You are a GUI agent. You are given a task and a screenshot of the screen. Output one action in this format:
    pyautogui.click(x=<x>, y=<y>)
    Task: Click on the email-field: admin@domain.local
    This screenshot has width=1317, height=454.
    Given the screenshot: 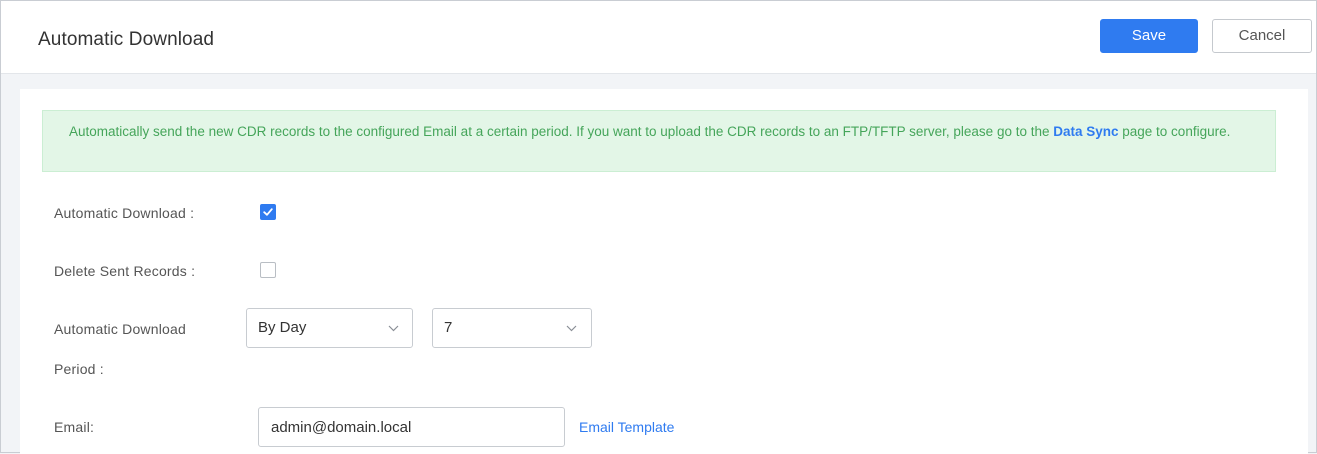 What is the action you would take?
    pyautogui.click(x=411, y=427)
    